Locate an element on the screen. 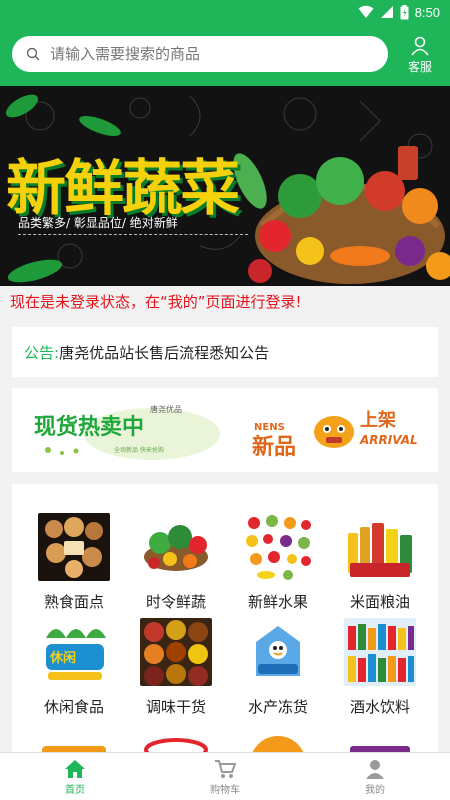 This screenshot has height=800, width=450. snack-icon: 休闲 is located at coordinates (74, 652).